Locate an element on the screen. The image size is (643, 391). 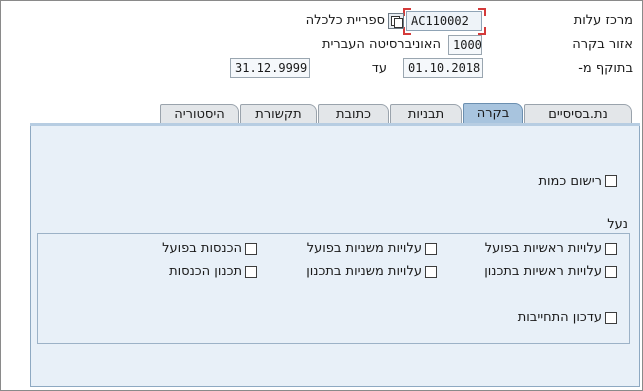
focus-corner-tr is located at coordinates (482, 12).